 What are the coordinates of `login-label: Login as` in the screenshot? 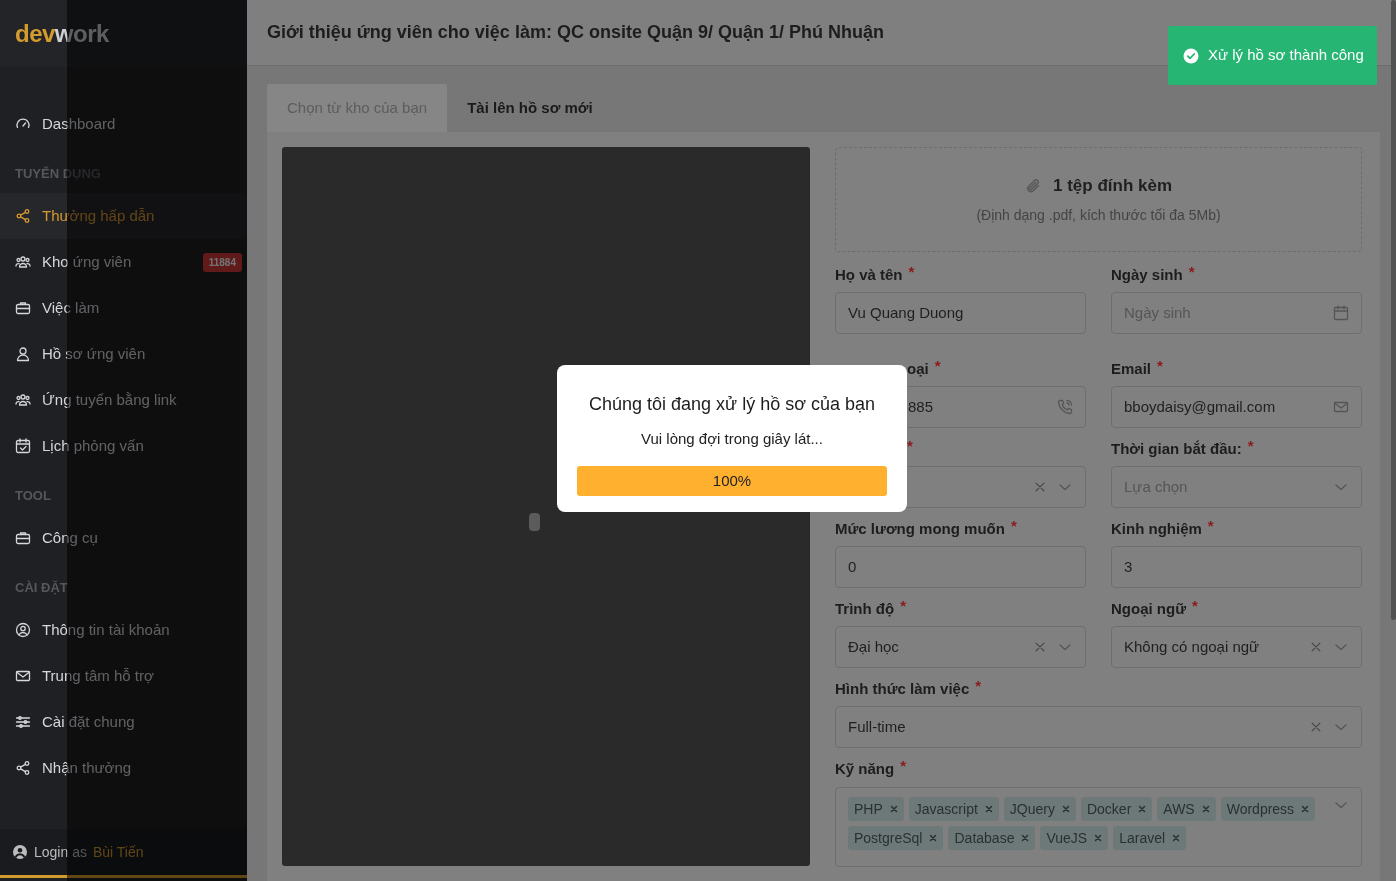 It's located at (60, 852).